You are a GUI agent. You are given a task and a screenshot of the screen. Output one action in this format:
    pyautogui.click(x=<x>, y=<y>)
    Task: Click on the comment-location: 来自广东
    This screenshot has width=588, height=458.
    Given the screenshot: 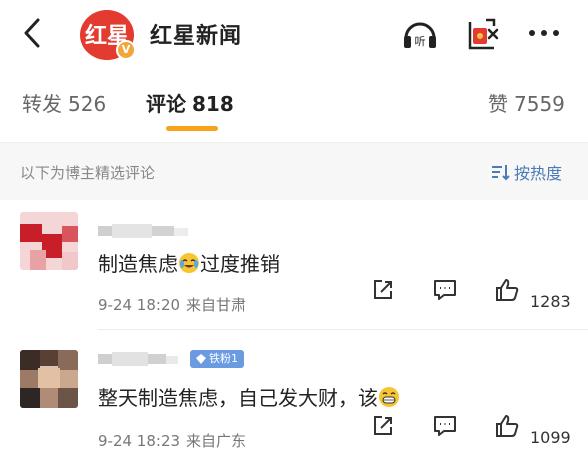 What is the action you would take?
    pyautogui.click(x=216, y=441)
    